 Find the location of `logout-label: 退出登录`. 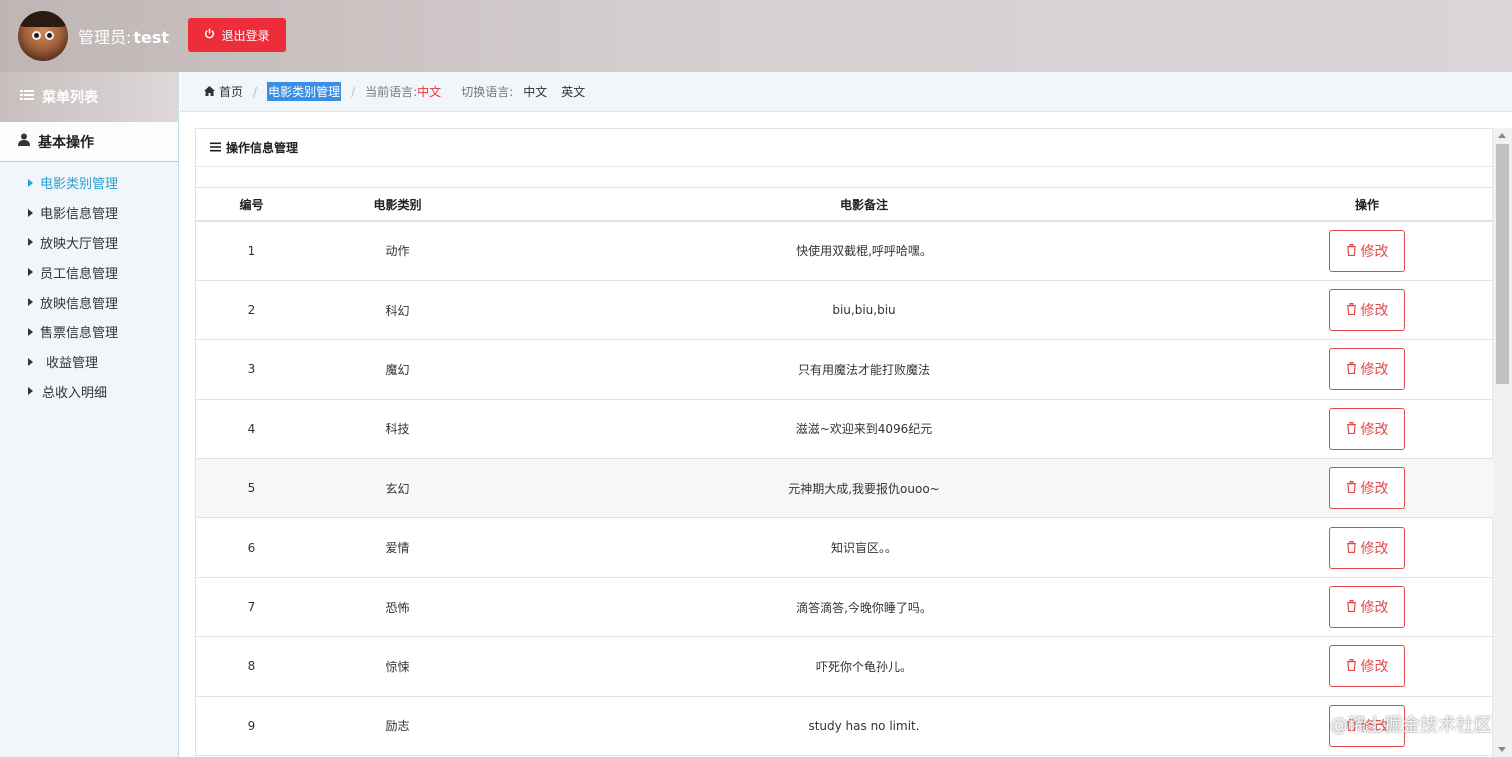

logout-label: 退出登录 is located at coordinates (245, 35).